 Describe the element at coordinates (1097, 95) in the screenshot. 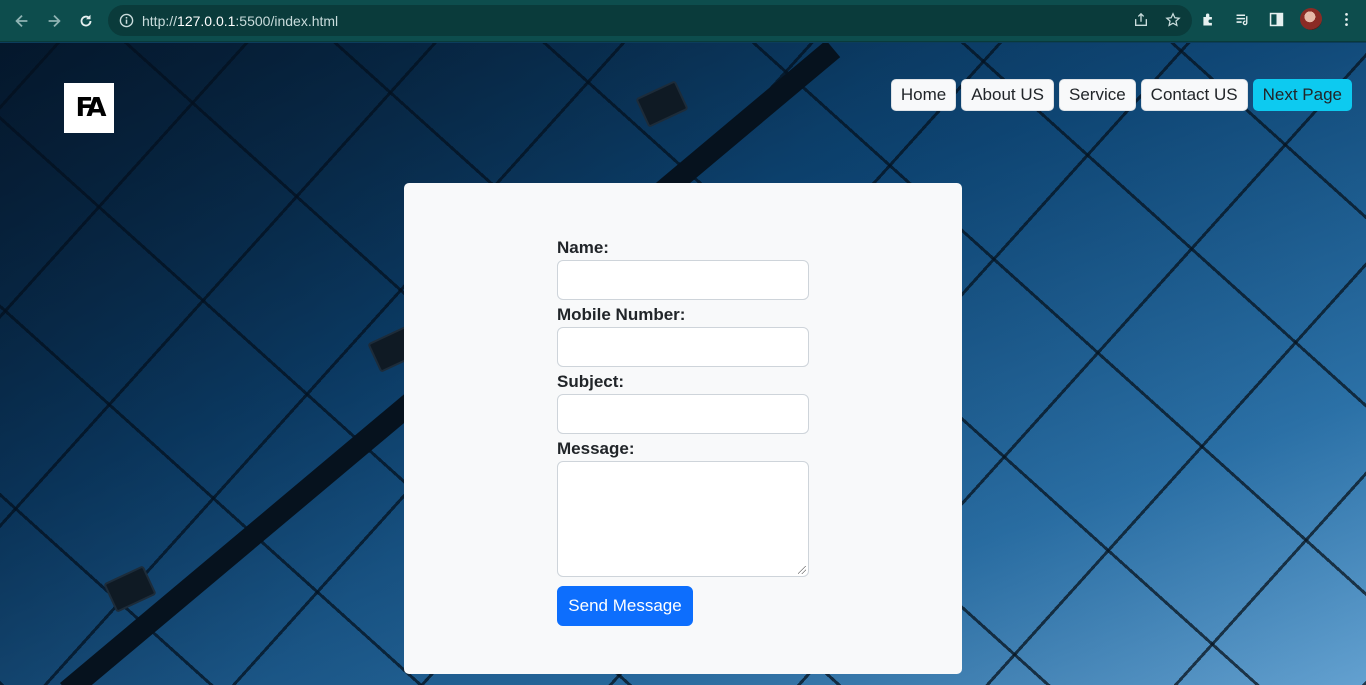

I see `nav-service-button: Service` at that location.